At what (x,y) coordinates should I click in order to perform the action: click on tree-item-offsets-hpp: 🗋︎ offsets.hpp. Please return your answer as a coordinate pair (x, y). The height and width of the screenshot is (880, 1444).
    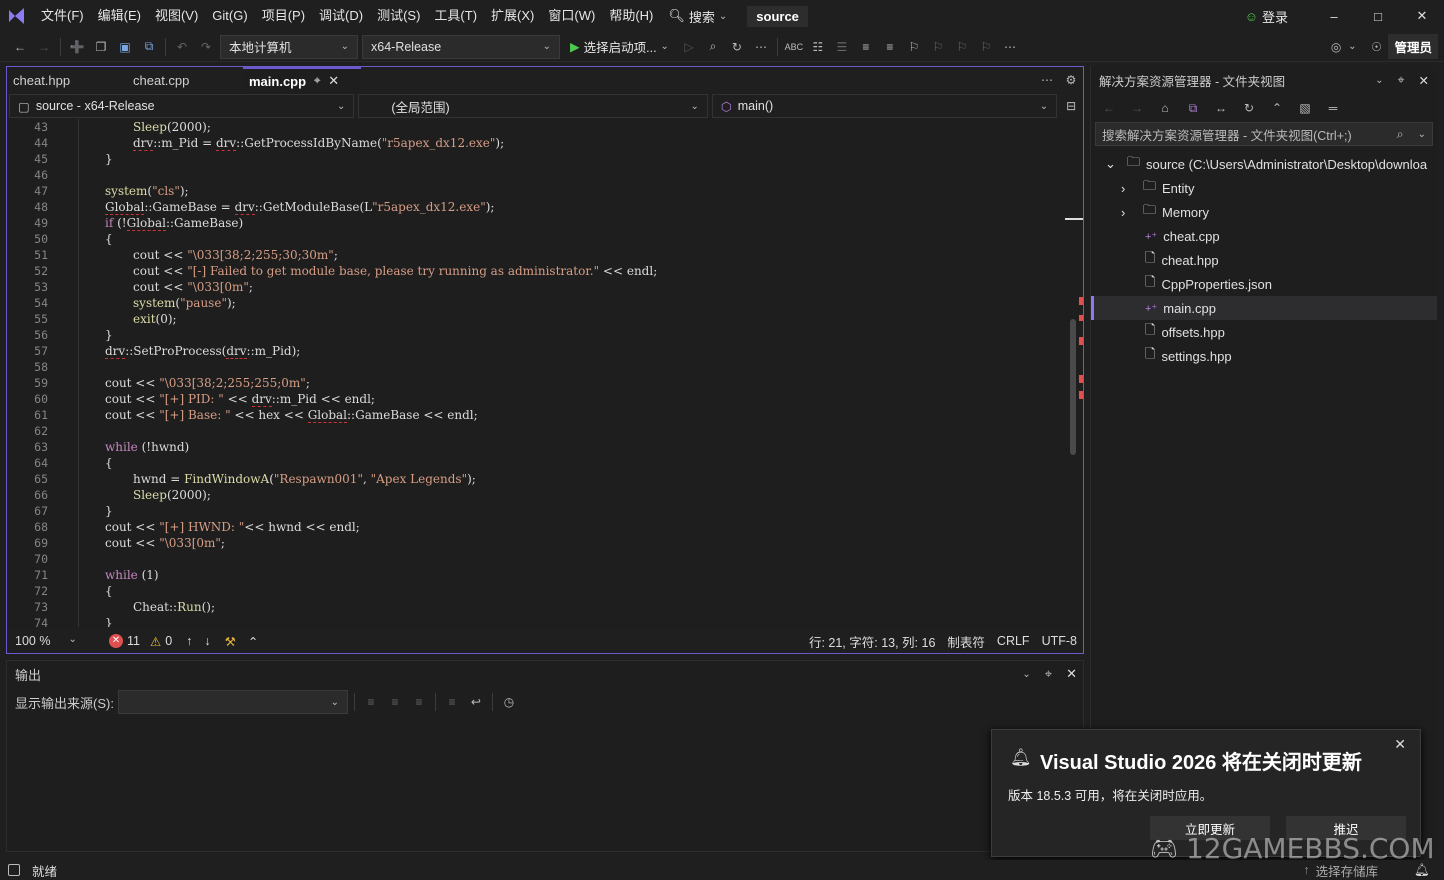
    Looking at the image, I should click on (1264, 332).